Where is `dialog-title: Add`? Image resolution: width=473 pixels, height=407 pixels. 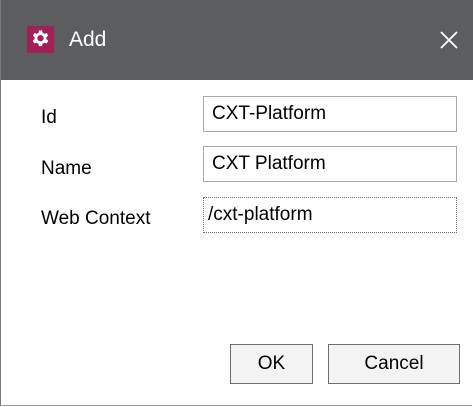 dialog-title: Add is located at coordinates (88, 39).